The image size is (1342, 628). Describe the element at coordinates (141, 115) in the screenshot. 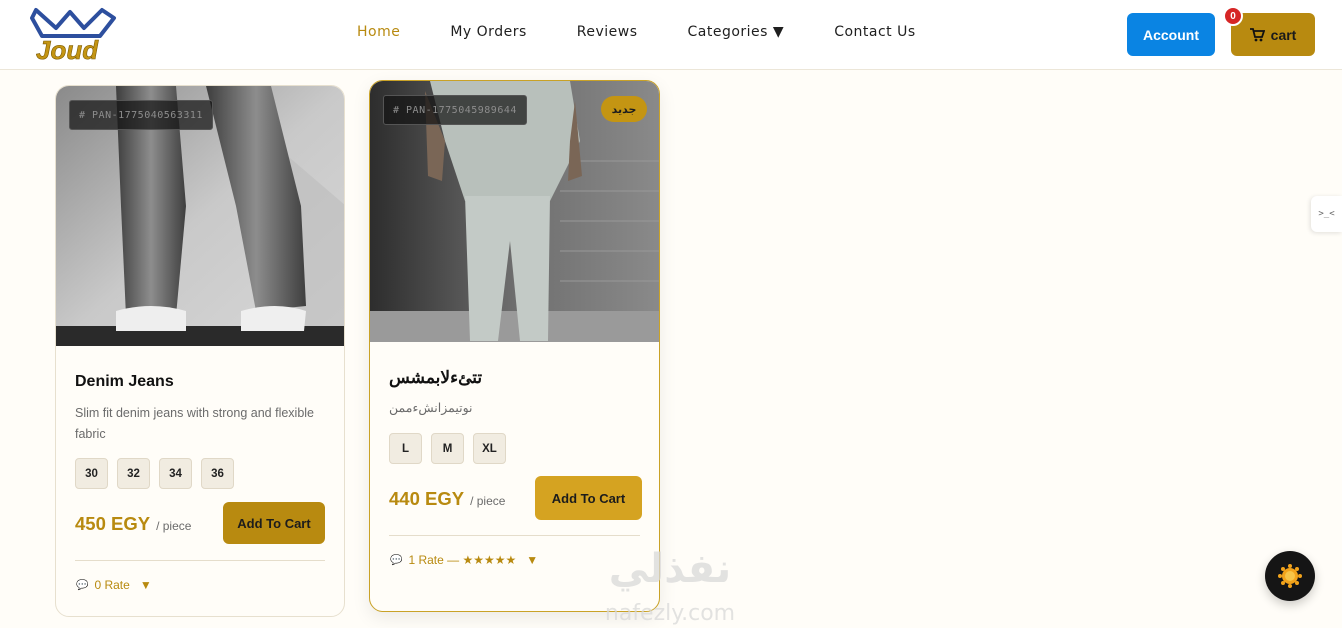

I see `product-sku: # PAN-1775040563311` at that location.